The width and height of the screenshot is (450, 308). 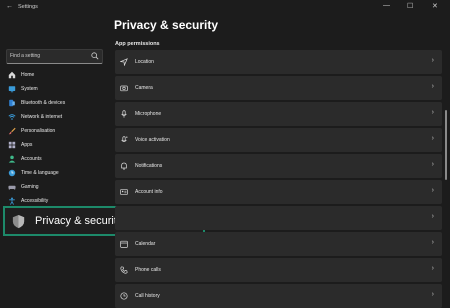 What do you see at coordinates (35, 201) in the screenshot?
I see `sidebar-item-label: Accessibility` at bounding box center [35, 201].